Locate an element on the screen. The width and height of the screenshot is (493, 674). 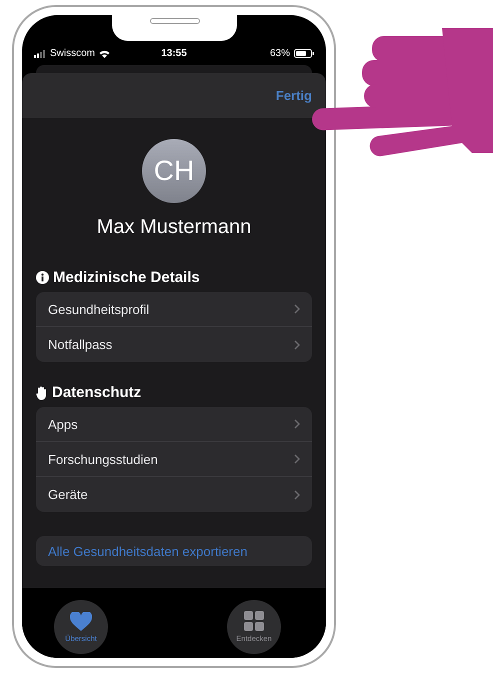
hand-icon is located at coordinates (42, 393).